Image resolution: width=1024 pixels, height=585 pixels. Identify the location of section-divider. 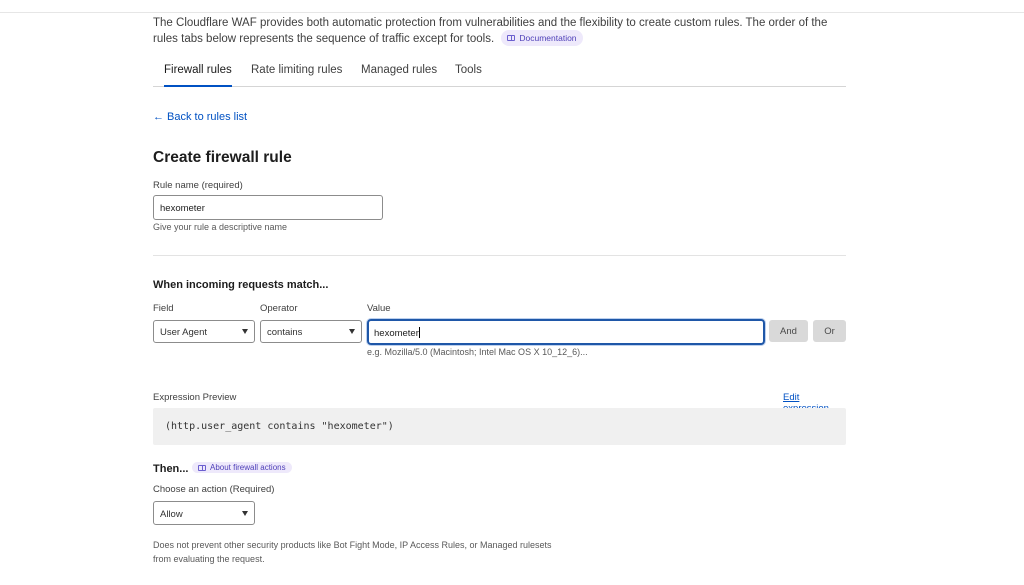
(499, 255).